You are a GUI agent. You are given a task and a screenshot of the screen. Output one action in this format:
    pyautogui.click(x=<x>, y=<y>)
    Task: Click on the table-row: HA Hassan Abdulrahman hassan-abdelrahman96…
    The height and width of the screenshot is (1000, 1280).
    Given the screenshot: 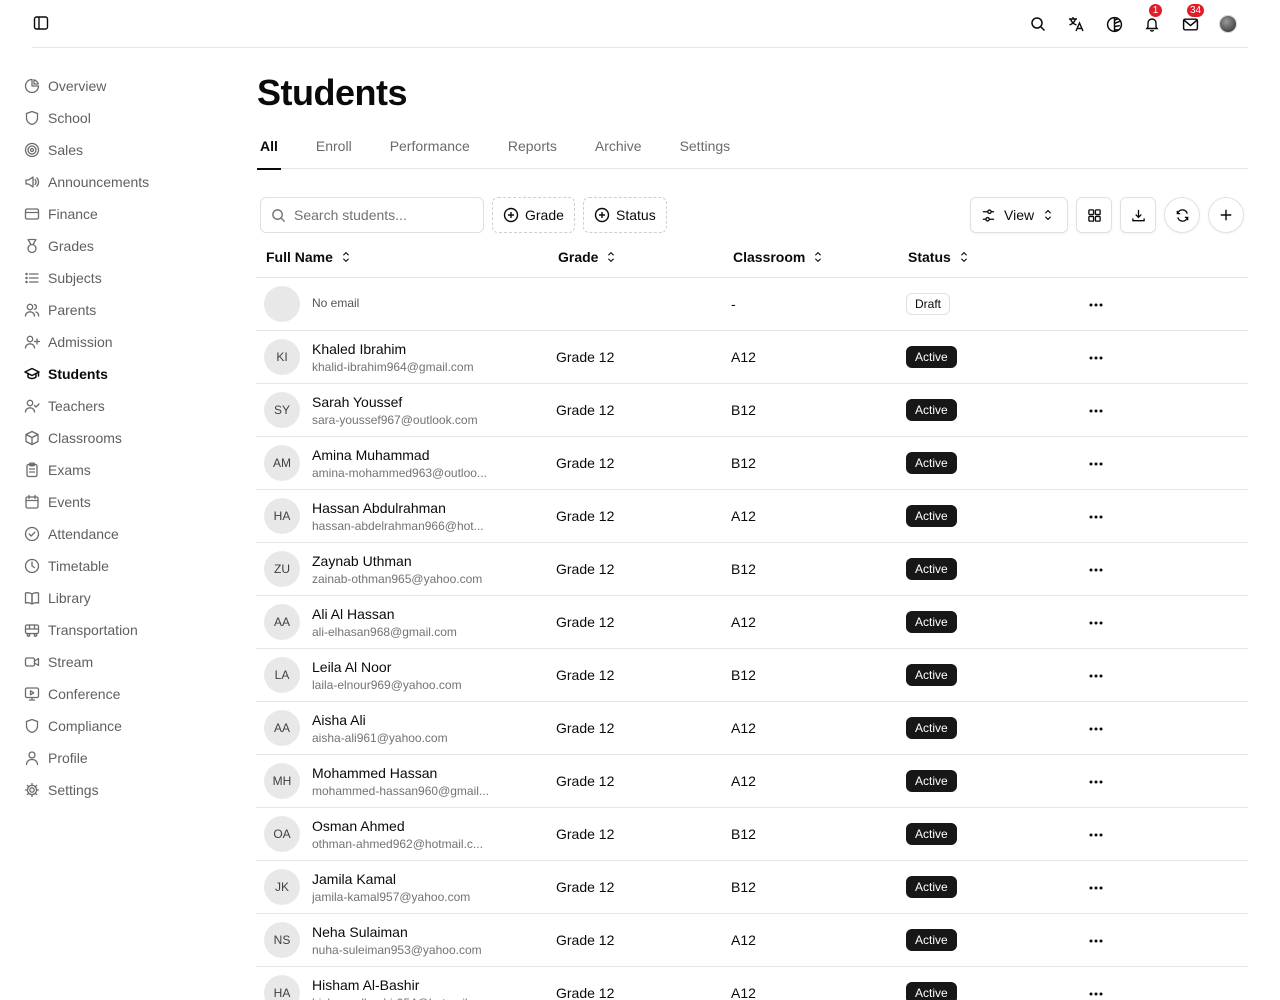 What is the action you would take?
    pyautogui.click(x=752, y=516)
    